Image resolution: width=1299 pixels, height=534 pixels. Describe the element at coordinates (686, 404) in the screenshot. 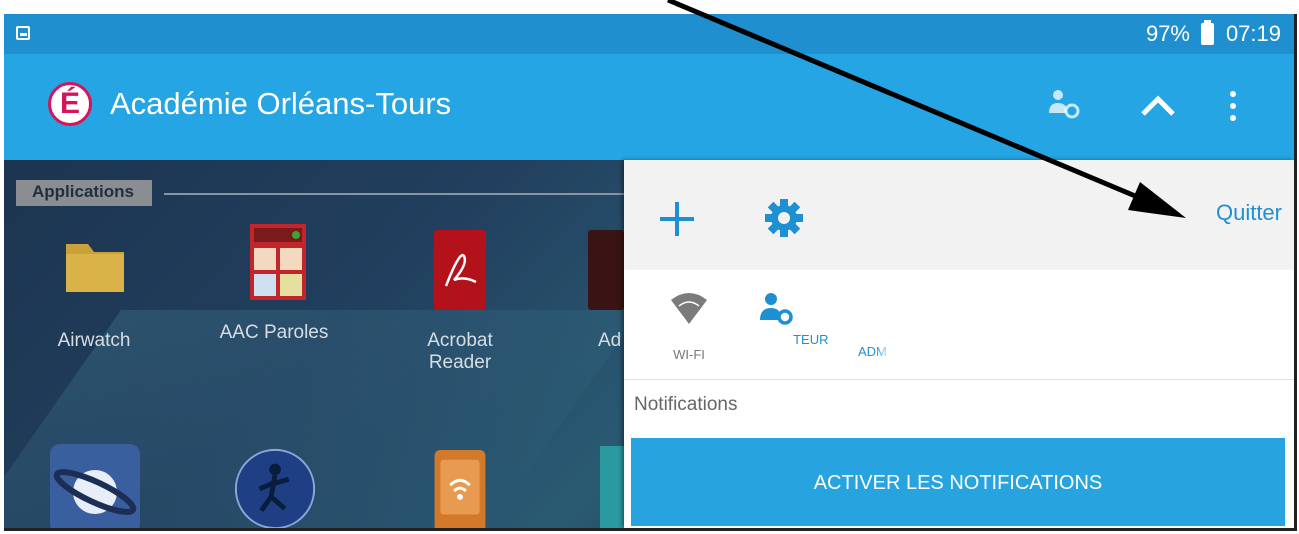

I see `notifications-label: Notifications` at that location.